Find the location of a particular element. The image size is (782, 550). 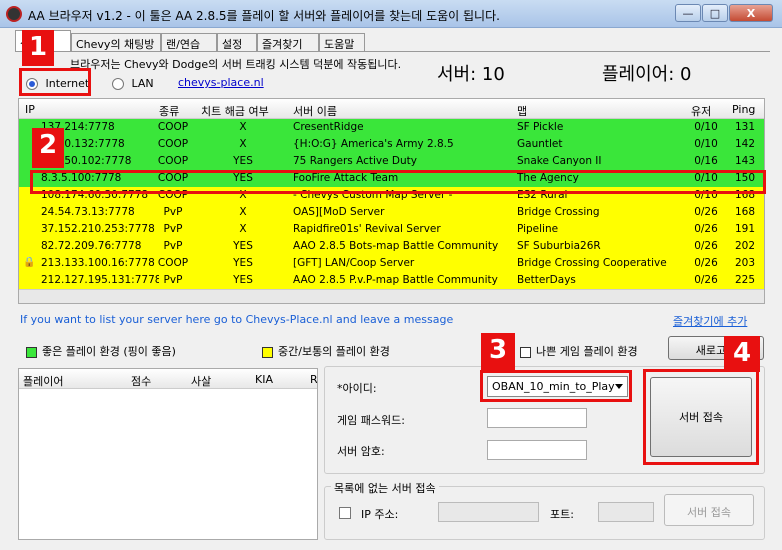

cell-ip: 212.127.195.131:7778 is located at coordinates (100, 280).